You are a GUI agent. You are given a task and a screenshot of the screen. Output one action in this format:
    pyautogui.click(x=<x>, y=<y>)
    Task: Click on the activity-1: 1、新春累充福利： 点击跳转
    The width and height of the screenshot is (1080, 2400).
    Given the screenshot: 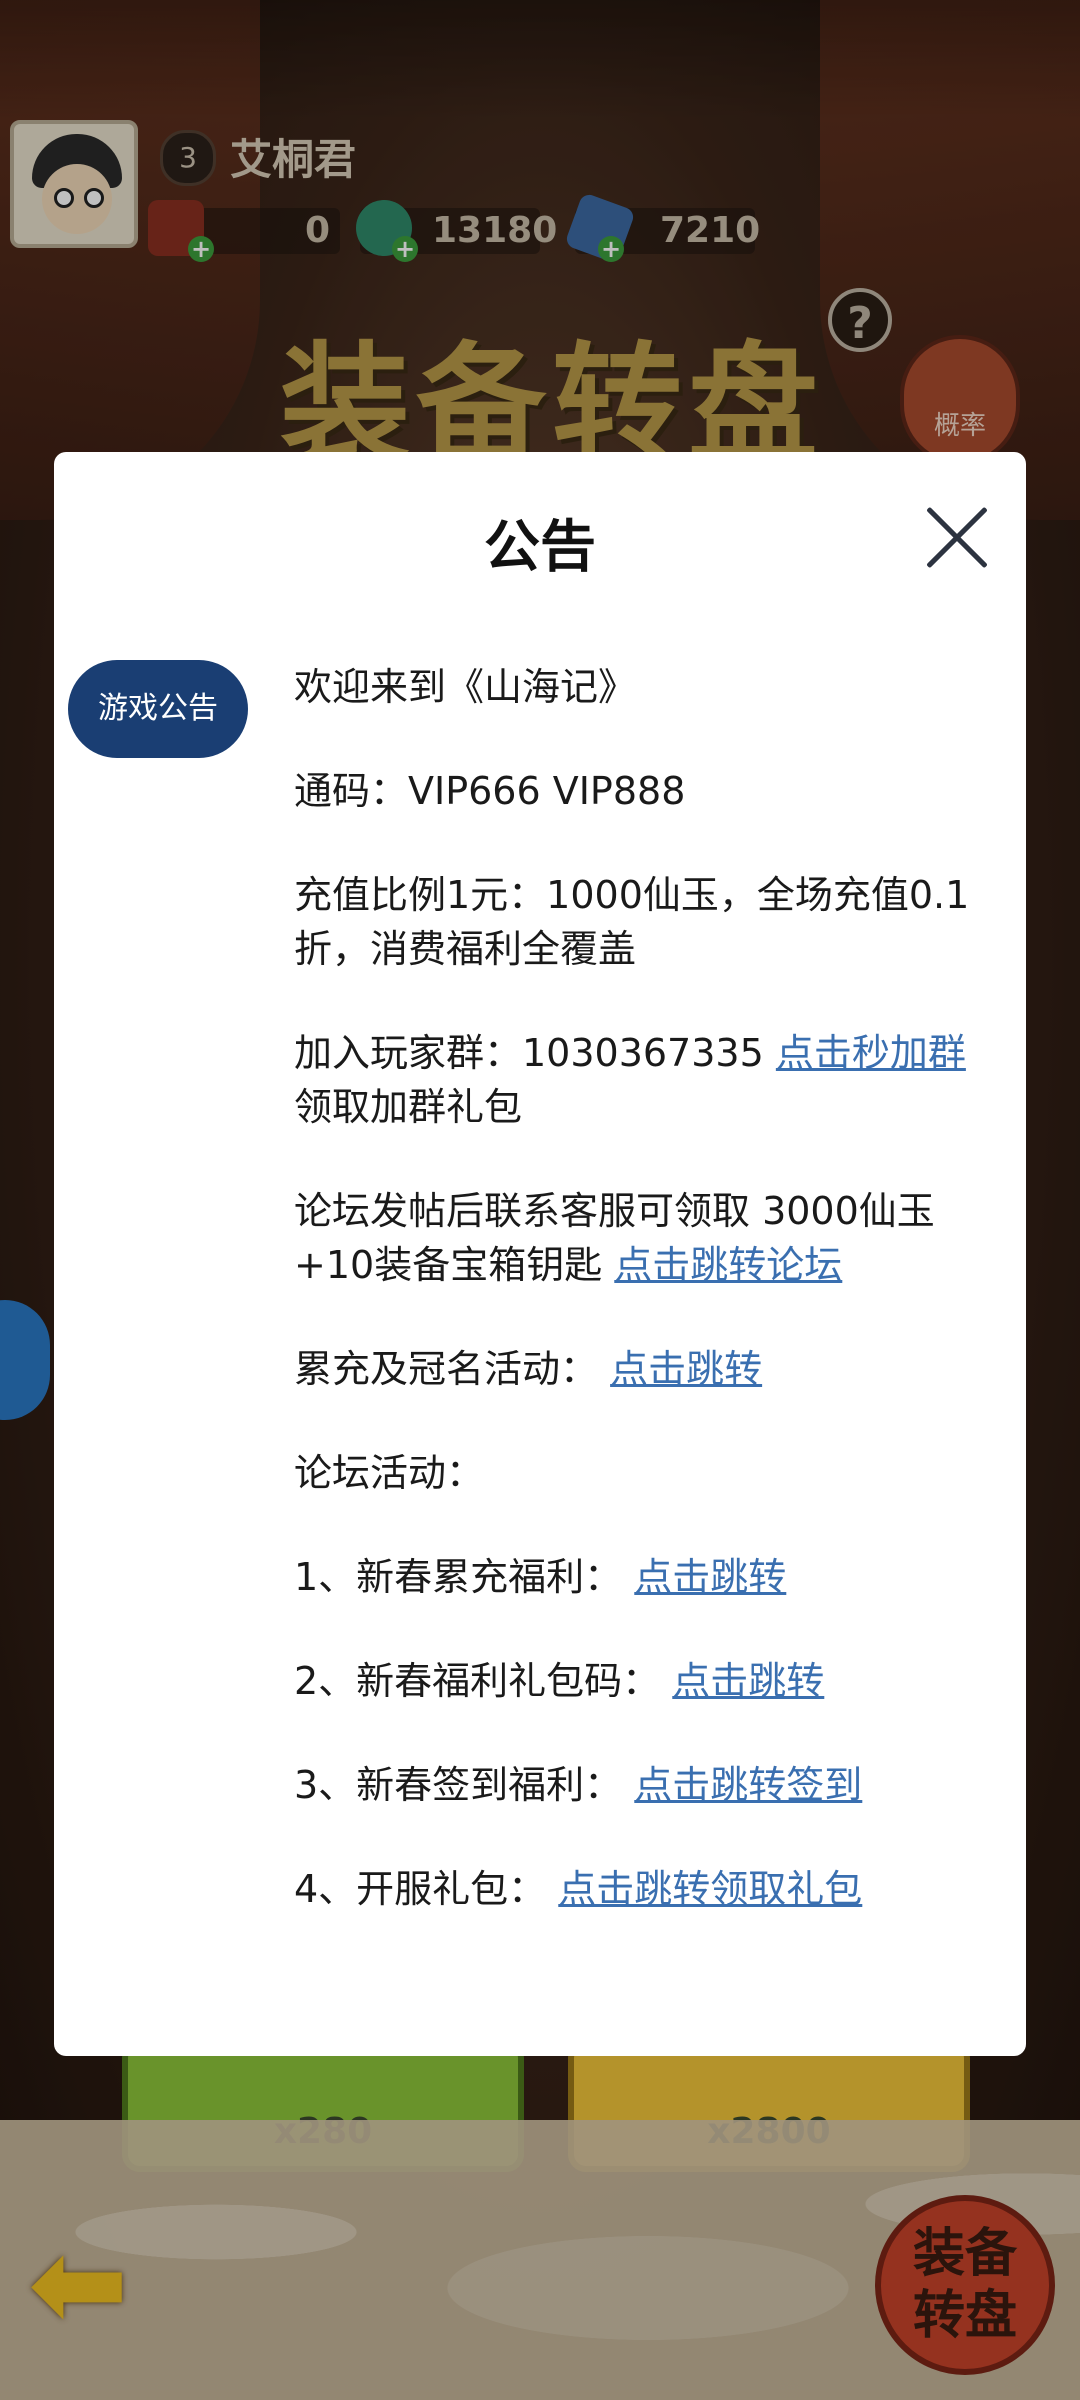 What is the action you would take?
    pyautogui.click(x=639, y=1577)
    